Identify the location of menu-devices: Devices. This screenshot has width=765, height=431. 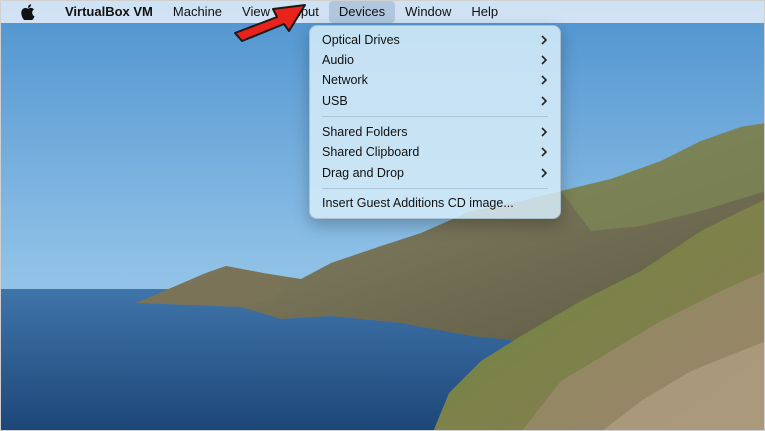
(362, 12).